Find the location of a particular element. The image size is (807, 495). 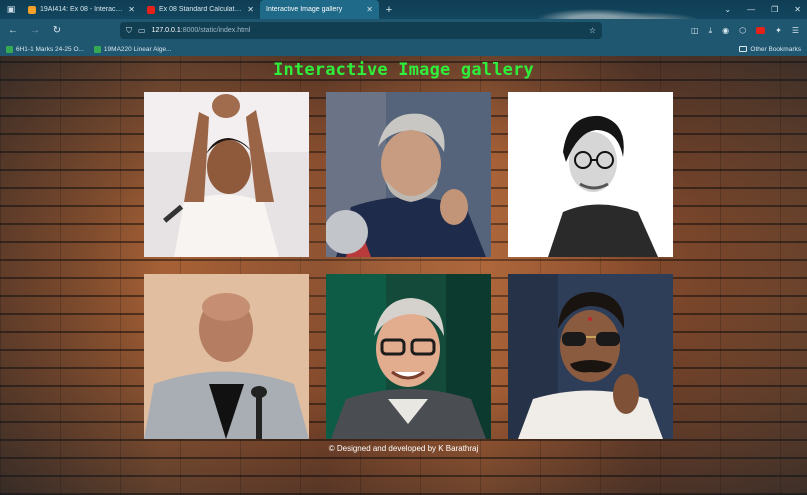

close-window-icon: ✕ is located at coordinates (797, 9).